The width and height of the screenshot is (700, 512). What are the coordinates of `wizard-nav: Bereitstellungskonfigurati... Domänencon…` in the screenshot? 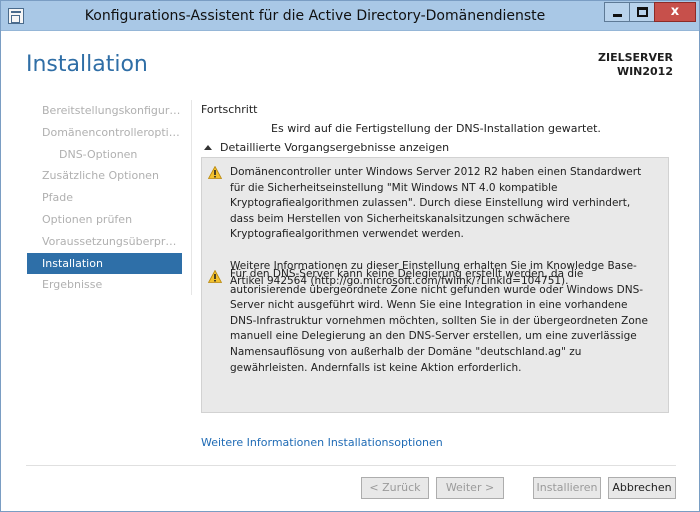 It's located at (104, 198).